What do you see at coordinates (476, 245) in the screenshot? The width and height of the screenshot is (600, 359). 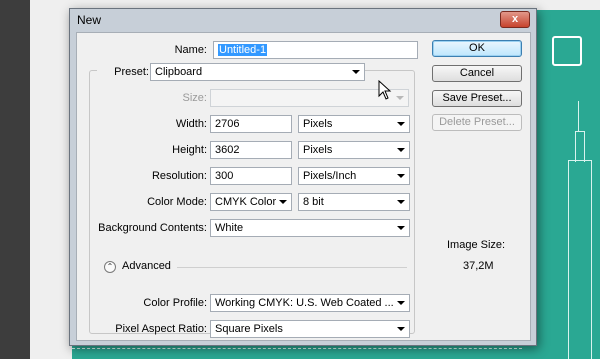 I see `image-size-label: Image Size:` at bounding box center [476, 245].